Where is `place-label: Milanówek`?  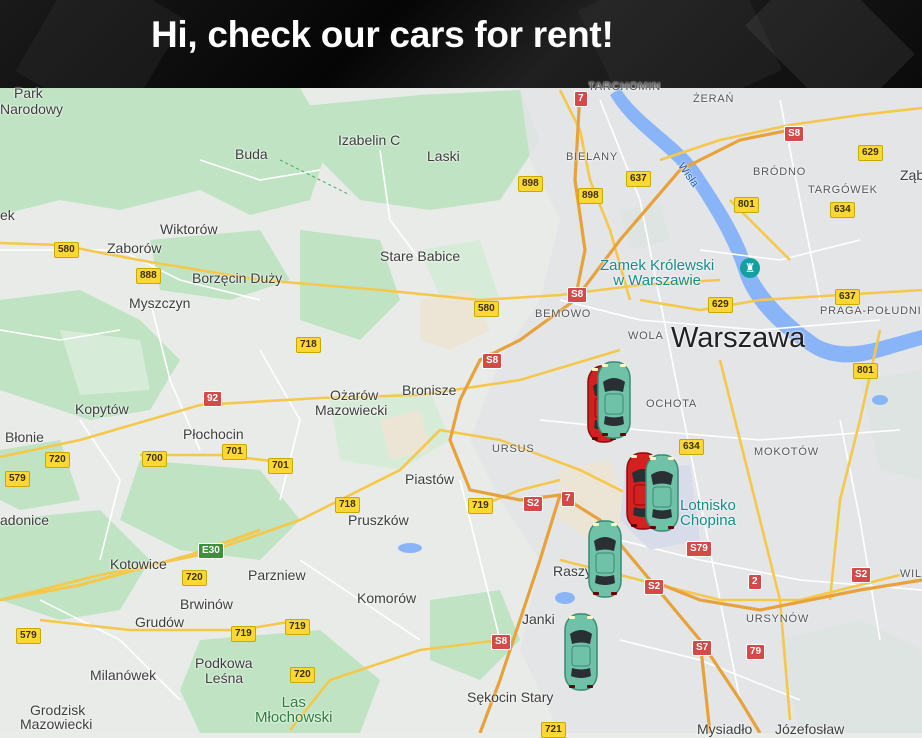 place-label: Milanówek is located at coordinates (123, 675).